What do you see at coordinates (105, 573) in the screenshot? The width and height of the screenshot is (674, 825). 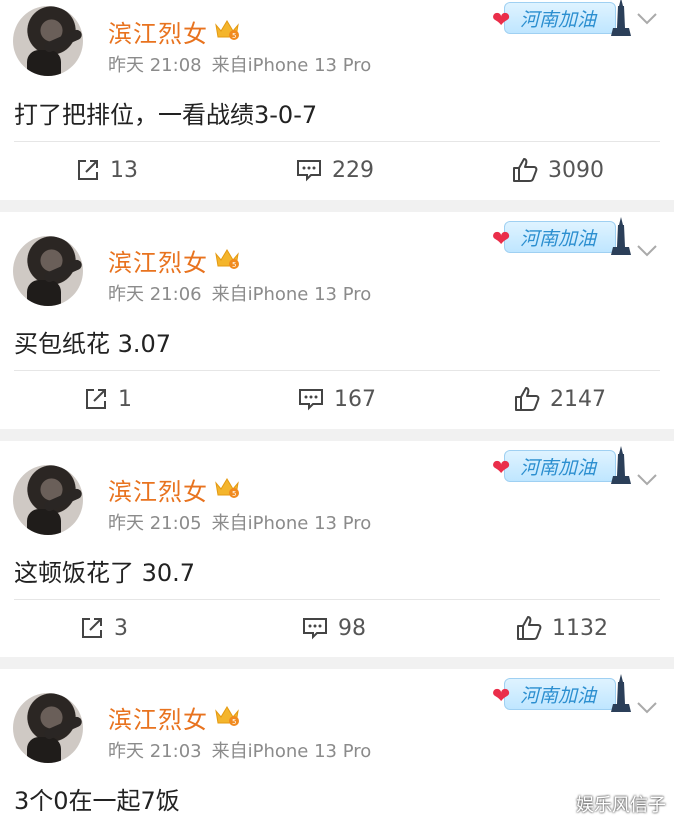 I see `post-content: 这顿饭花了 30.7` at bounding box center [105, 573].